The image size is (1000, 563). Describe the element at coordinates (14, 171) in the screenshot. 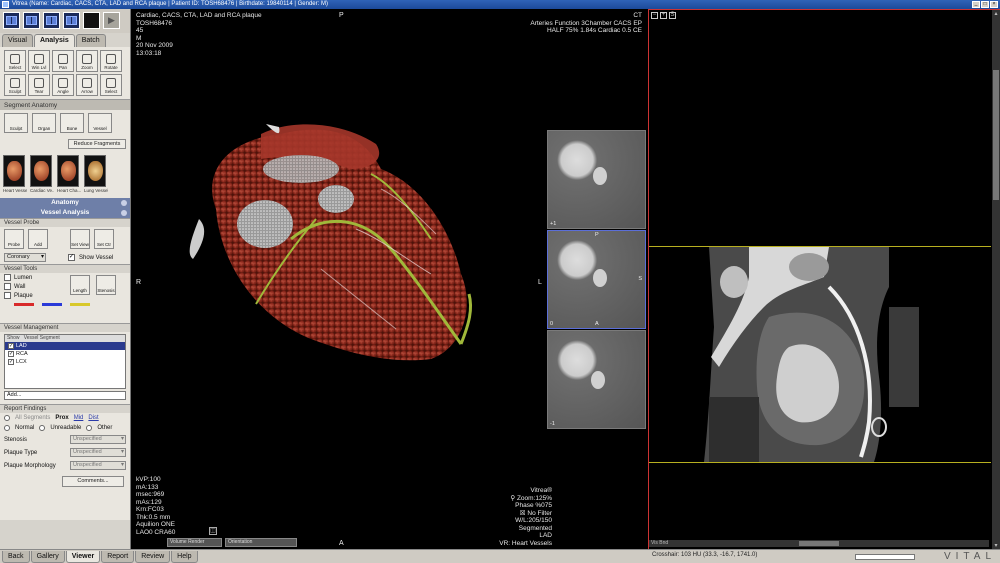

I see `thumbnail-heart-vessels` at that location.